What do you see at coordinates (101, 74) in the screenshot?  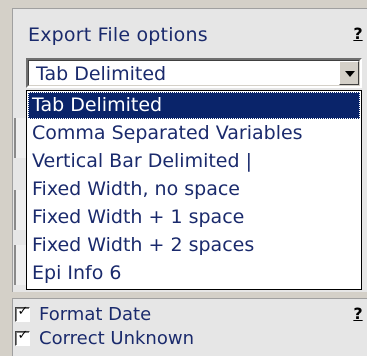 I see `export-format-selected-value: Tab Delimited` at bounding box center [101, 74].